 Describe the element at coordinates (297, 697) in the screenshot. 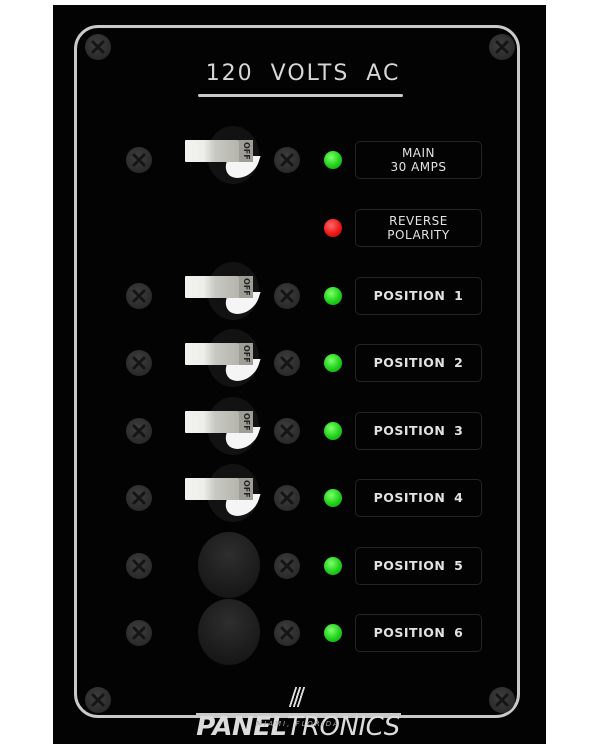

I see `logo-stripes-icon` at that location.